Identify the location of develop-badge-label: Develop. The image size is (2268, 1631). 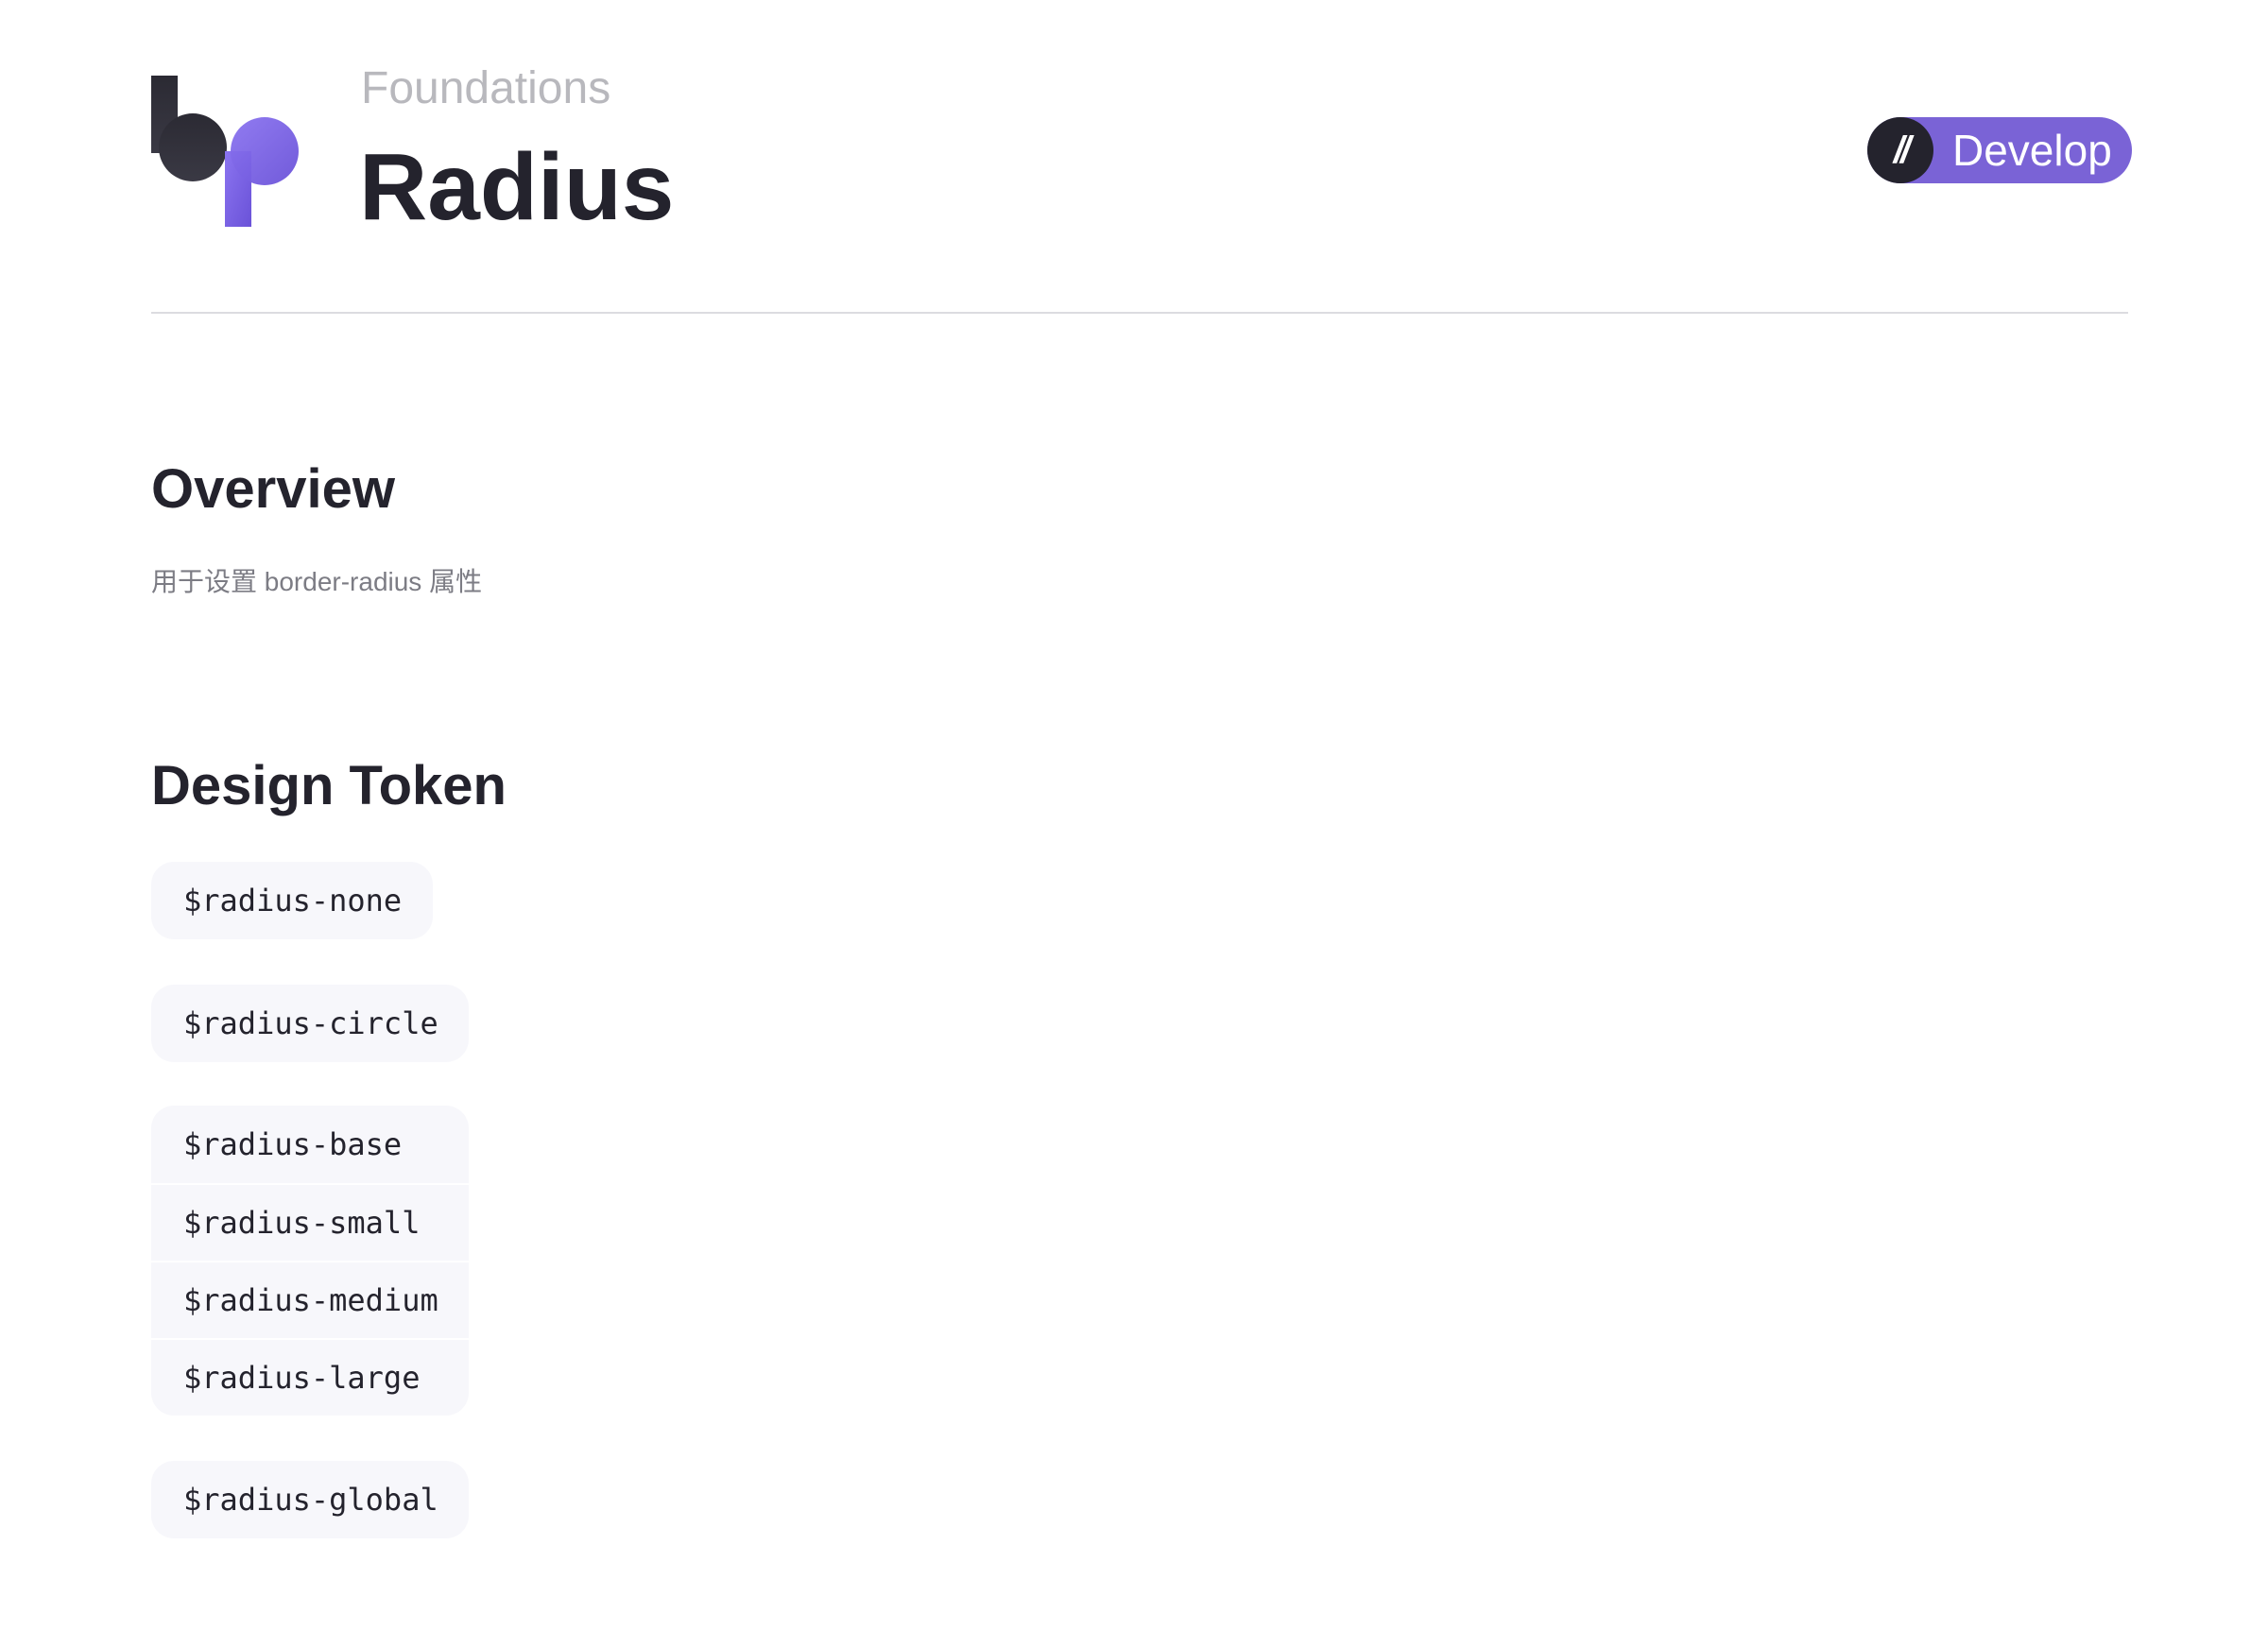
(2032, 150).